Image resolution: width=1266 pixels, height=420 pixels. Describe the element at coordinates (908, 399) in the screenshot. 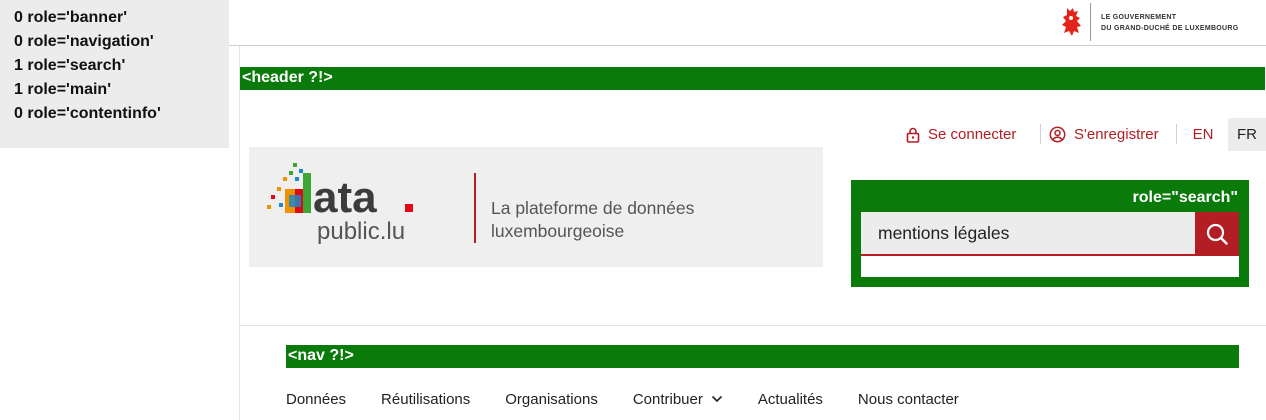

I see `nav-item-nous-contacter: Nous contacter` at that location.